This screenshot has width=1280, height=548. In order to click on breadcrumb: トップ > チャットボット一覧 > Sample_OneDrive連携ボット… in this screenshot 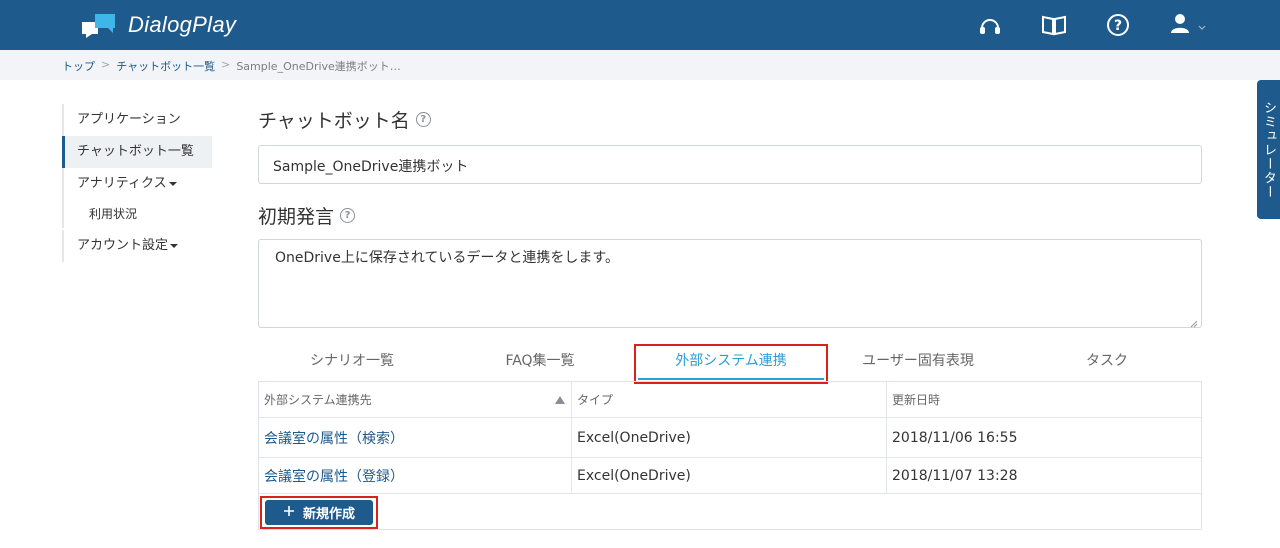, I will do `click(231, 66)`.